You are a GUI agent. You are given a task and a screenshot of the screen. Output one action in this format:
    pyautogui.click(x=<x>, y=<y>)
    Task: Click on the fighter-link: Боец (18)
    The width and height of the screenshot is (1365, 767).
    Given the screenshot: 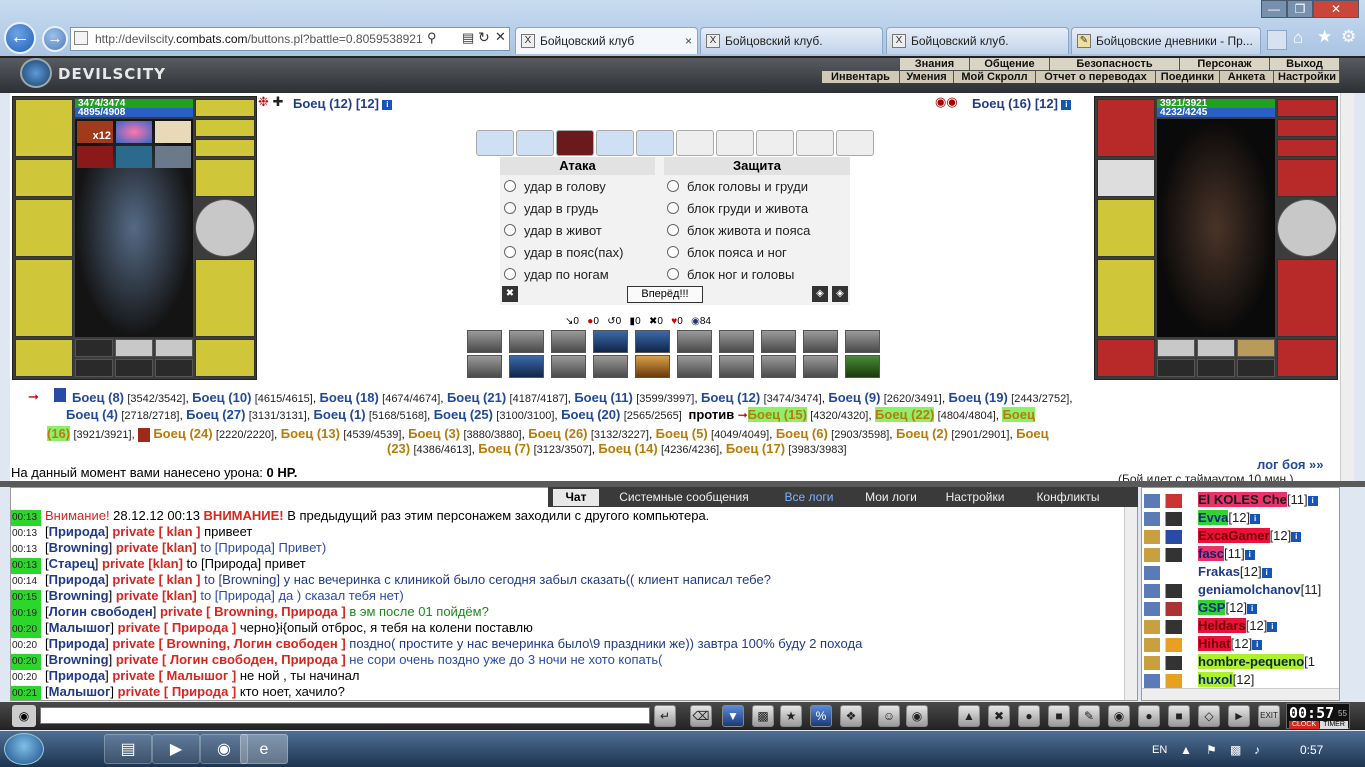 What is the action you would take?
    pyautogui.click(x=349, y=397)
    